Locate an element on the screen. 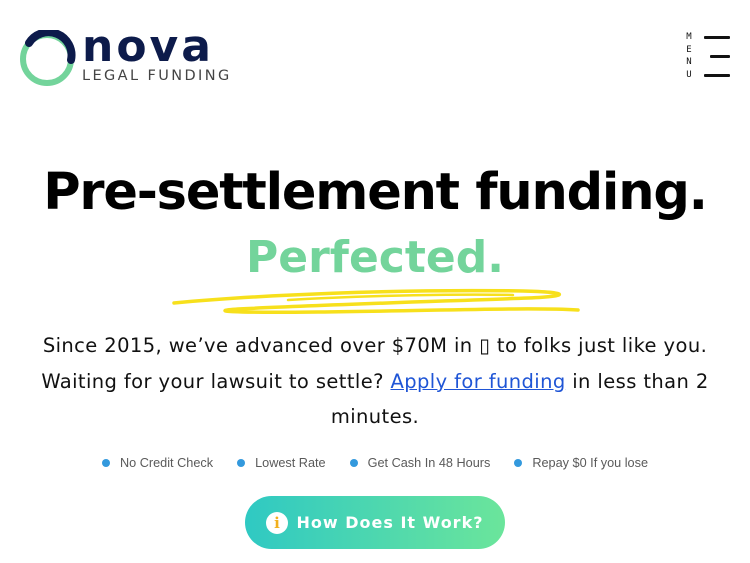 The height and width of the screenshot is (563, 750). how-does-it-work-button: i How Does It Work? is located at coordinates (375, 522).